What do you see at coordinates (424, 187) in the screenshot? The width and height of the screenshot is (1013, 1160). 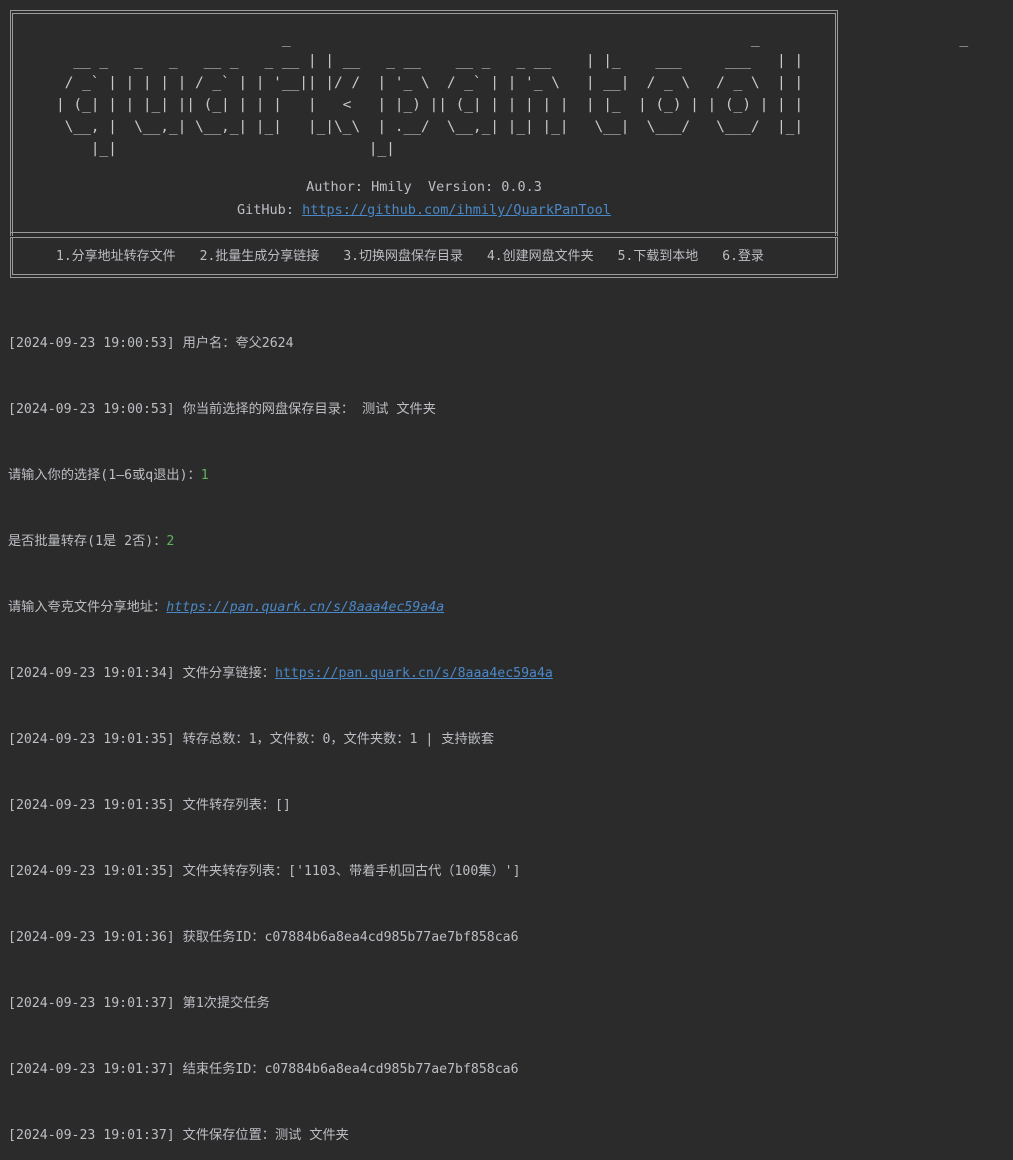 I see `author-version-text: Author: Hmily Version: 0.0.3` at bounding box center [424, 187].